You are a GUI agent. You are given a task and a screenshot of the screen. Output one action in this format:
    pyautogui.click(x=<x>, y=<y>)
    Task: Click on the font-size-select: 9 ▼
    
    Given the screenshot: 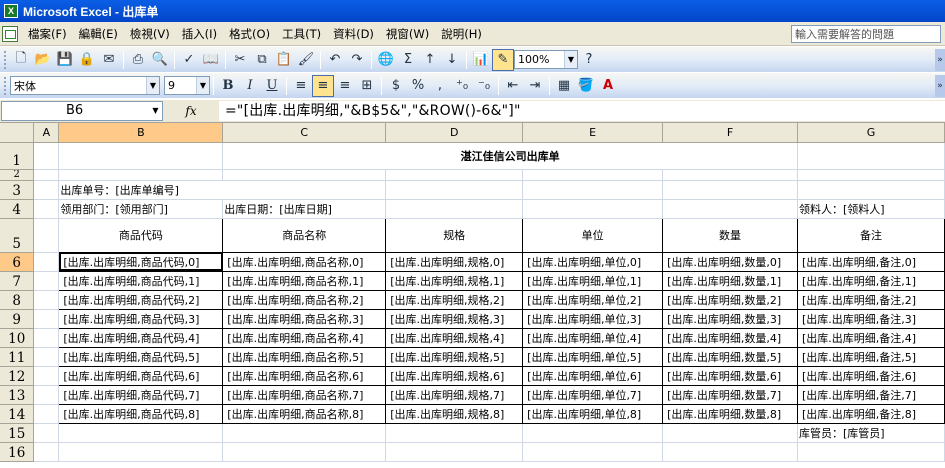 What is the action you would take?
    pyautogui.click(x=187, y=85)
    